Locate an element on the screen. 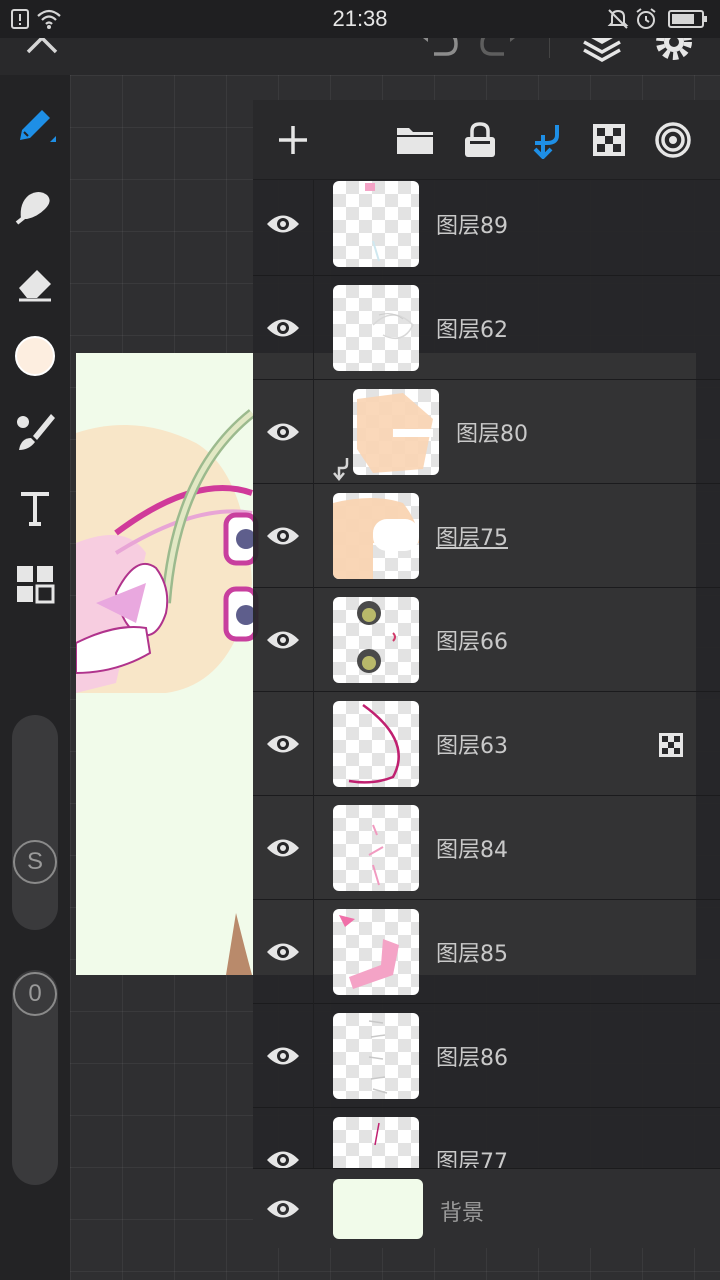 Image resolution: width=720 pixels, height=1280 pixels. layer-name: 图层80 is located at coordinates (492, 434).